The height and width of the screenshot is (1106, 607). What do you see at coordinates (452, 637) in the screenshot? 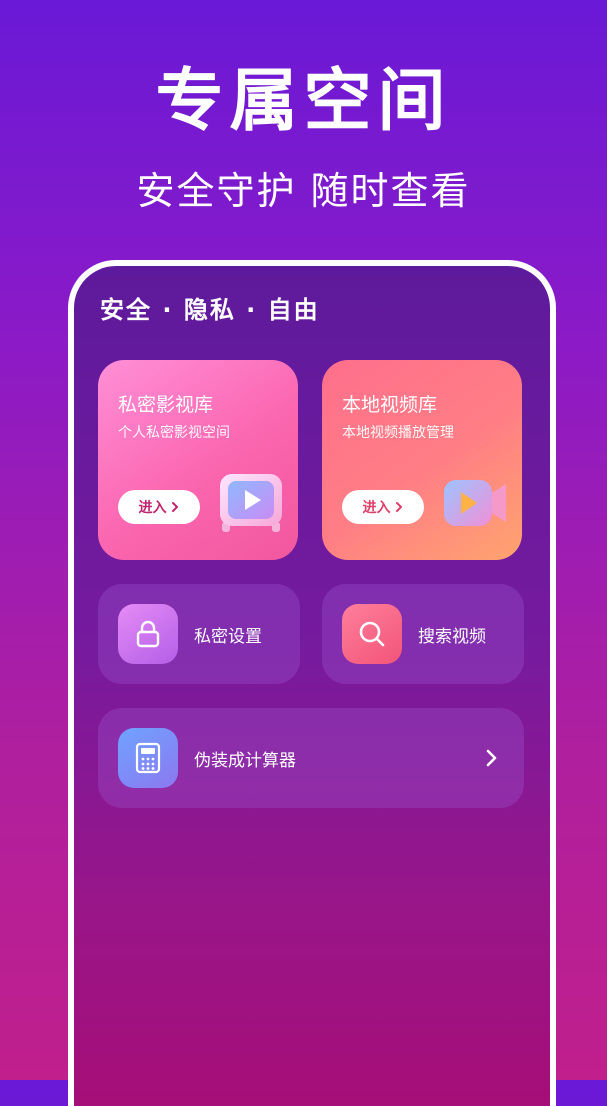
I see `tile-label: 搜索视频` at bounding box center [452, 637].